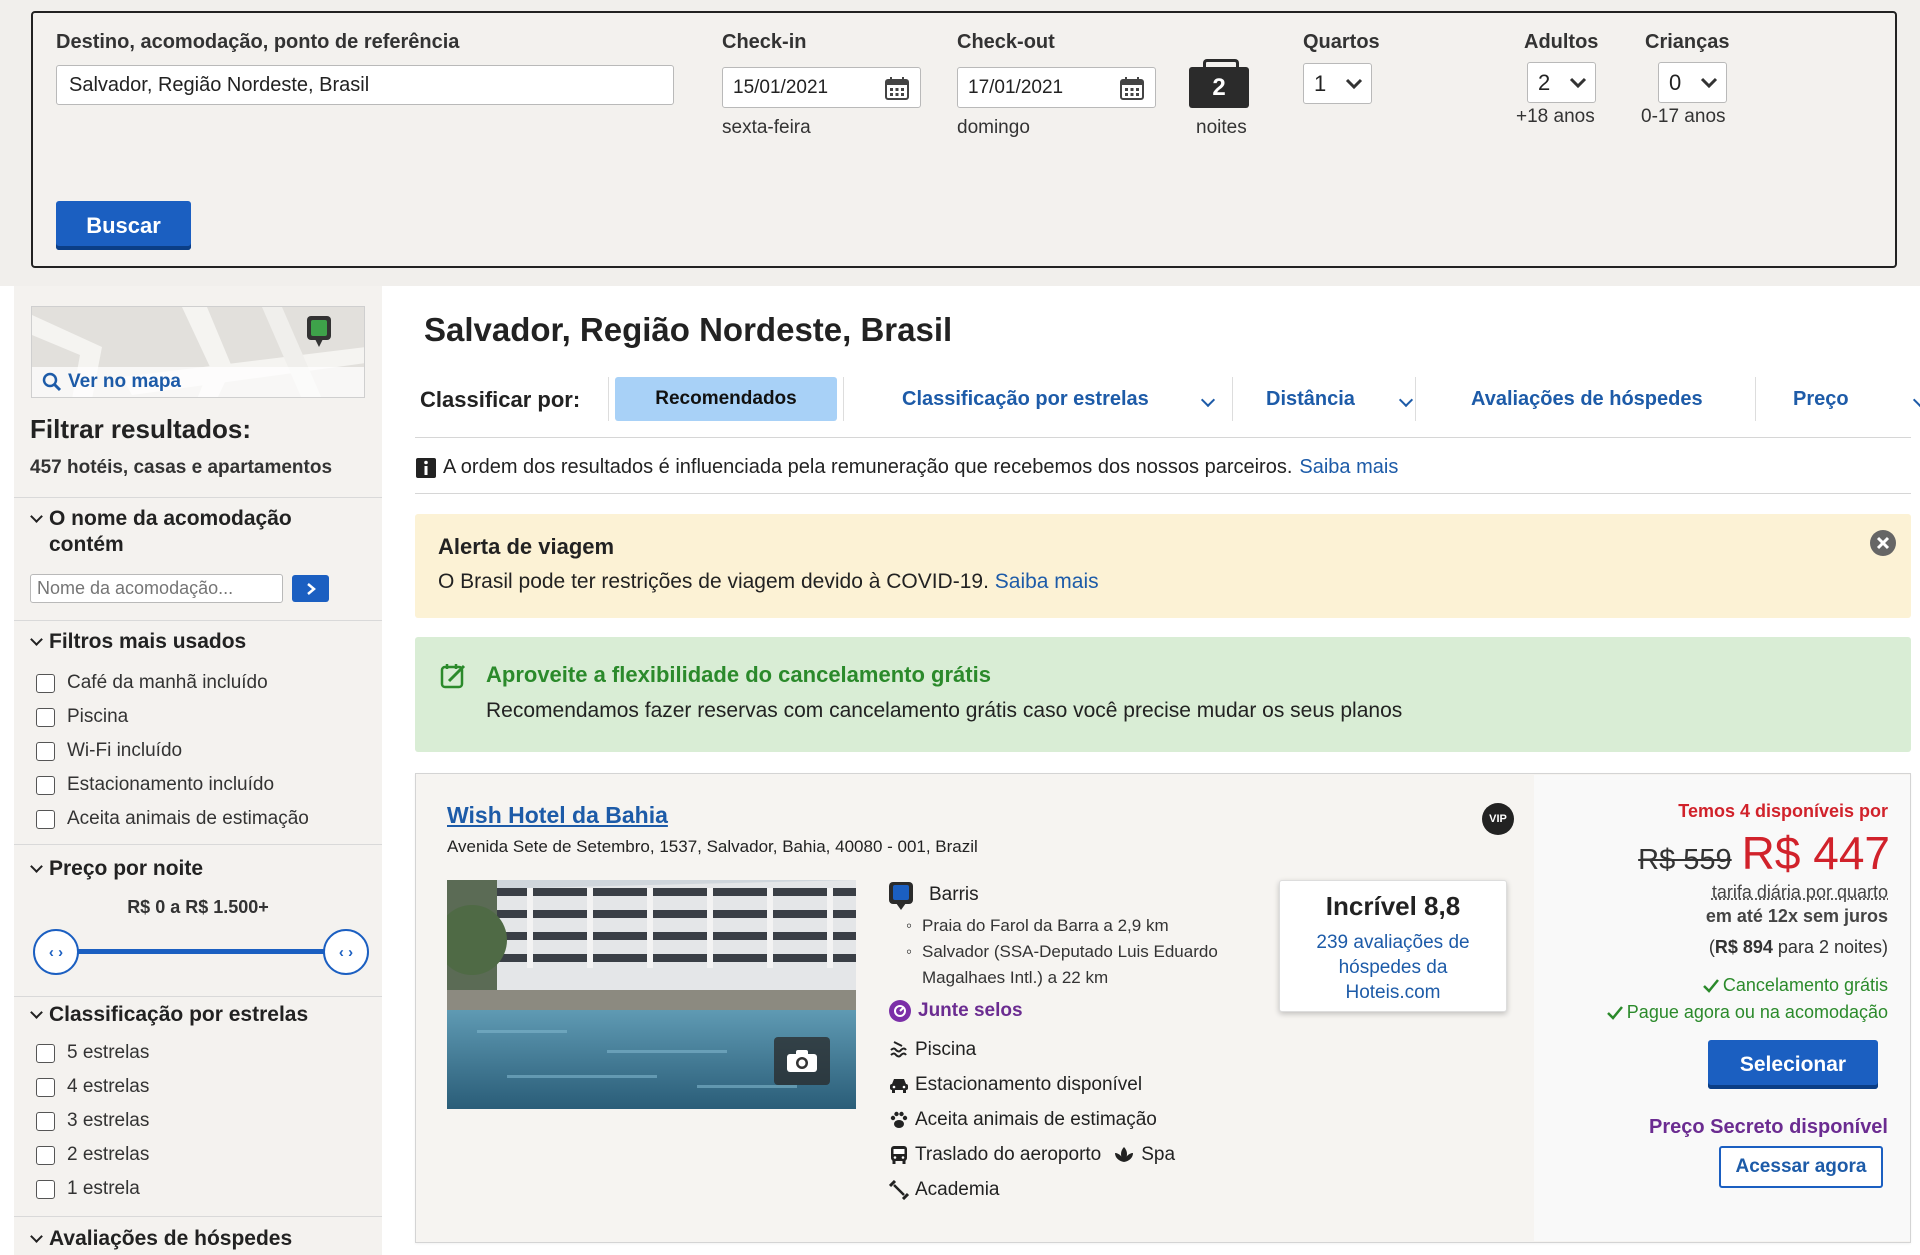 The height and width of the screenshot is (1255, 1920). I want to click on filter-1-star: 1 estrela, so click(92, 1189).